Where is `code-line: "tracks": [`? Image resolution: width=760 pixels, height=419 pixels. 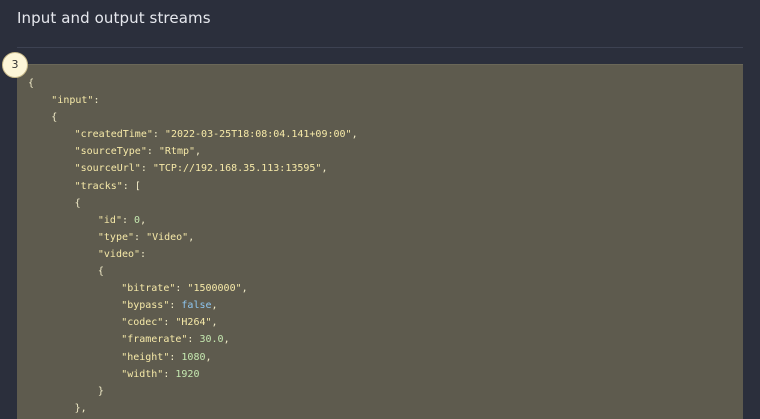
code-line: "tracks": [ is located at coordinates (187, 186).